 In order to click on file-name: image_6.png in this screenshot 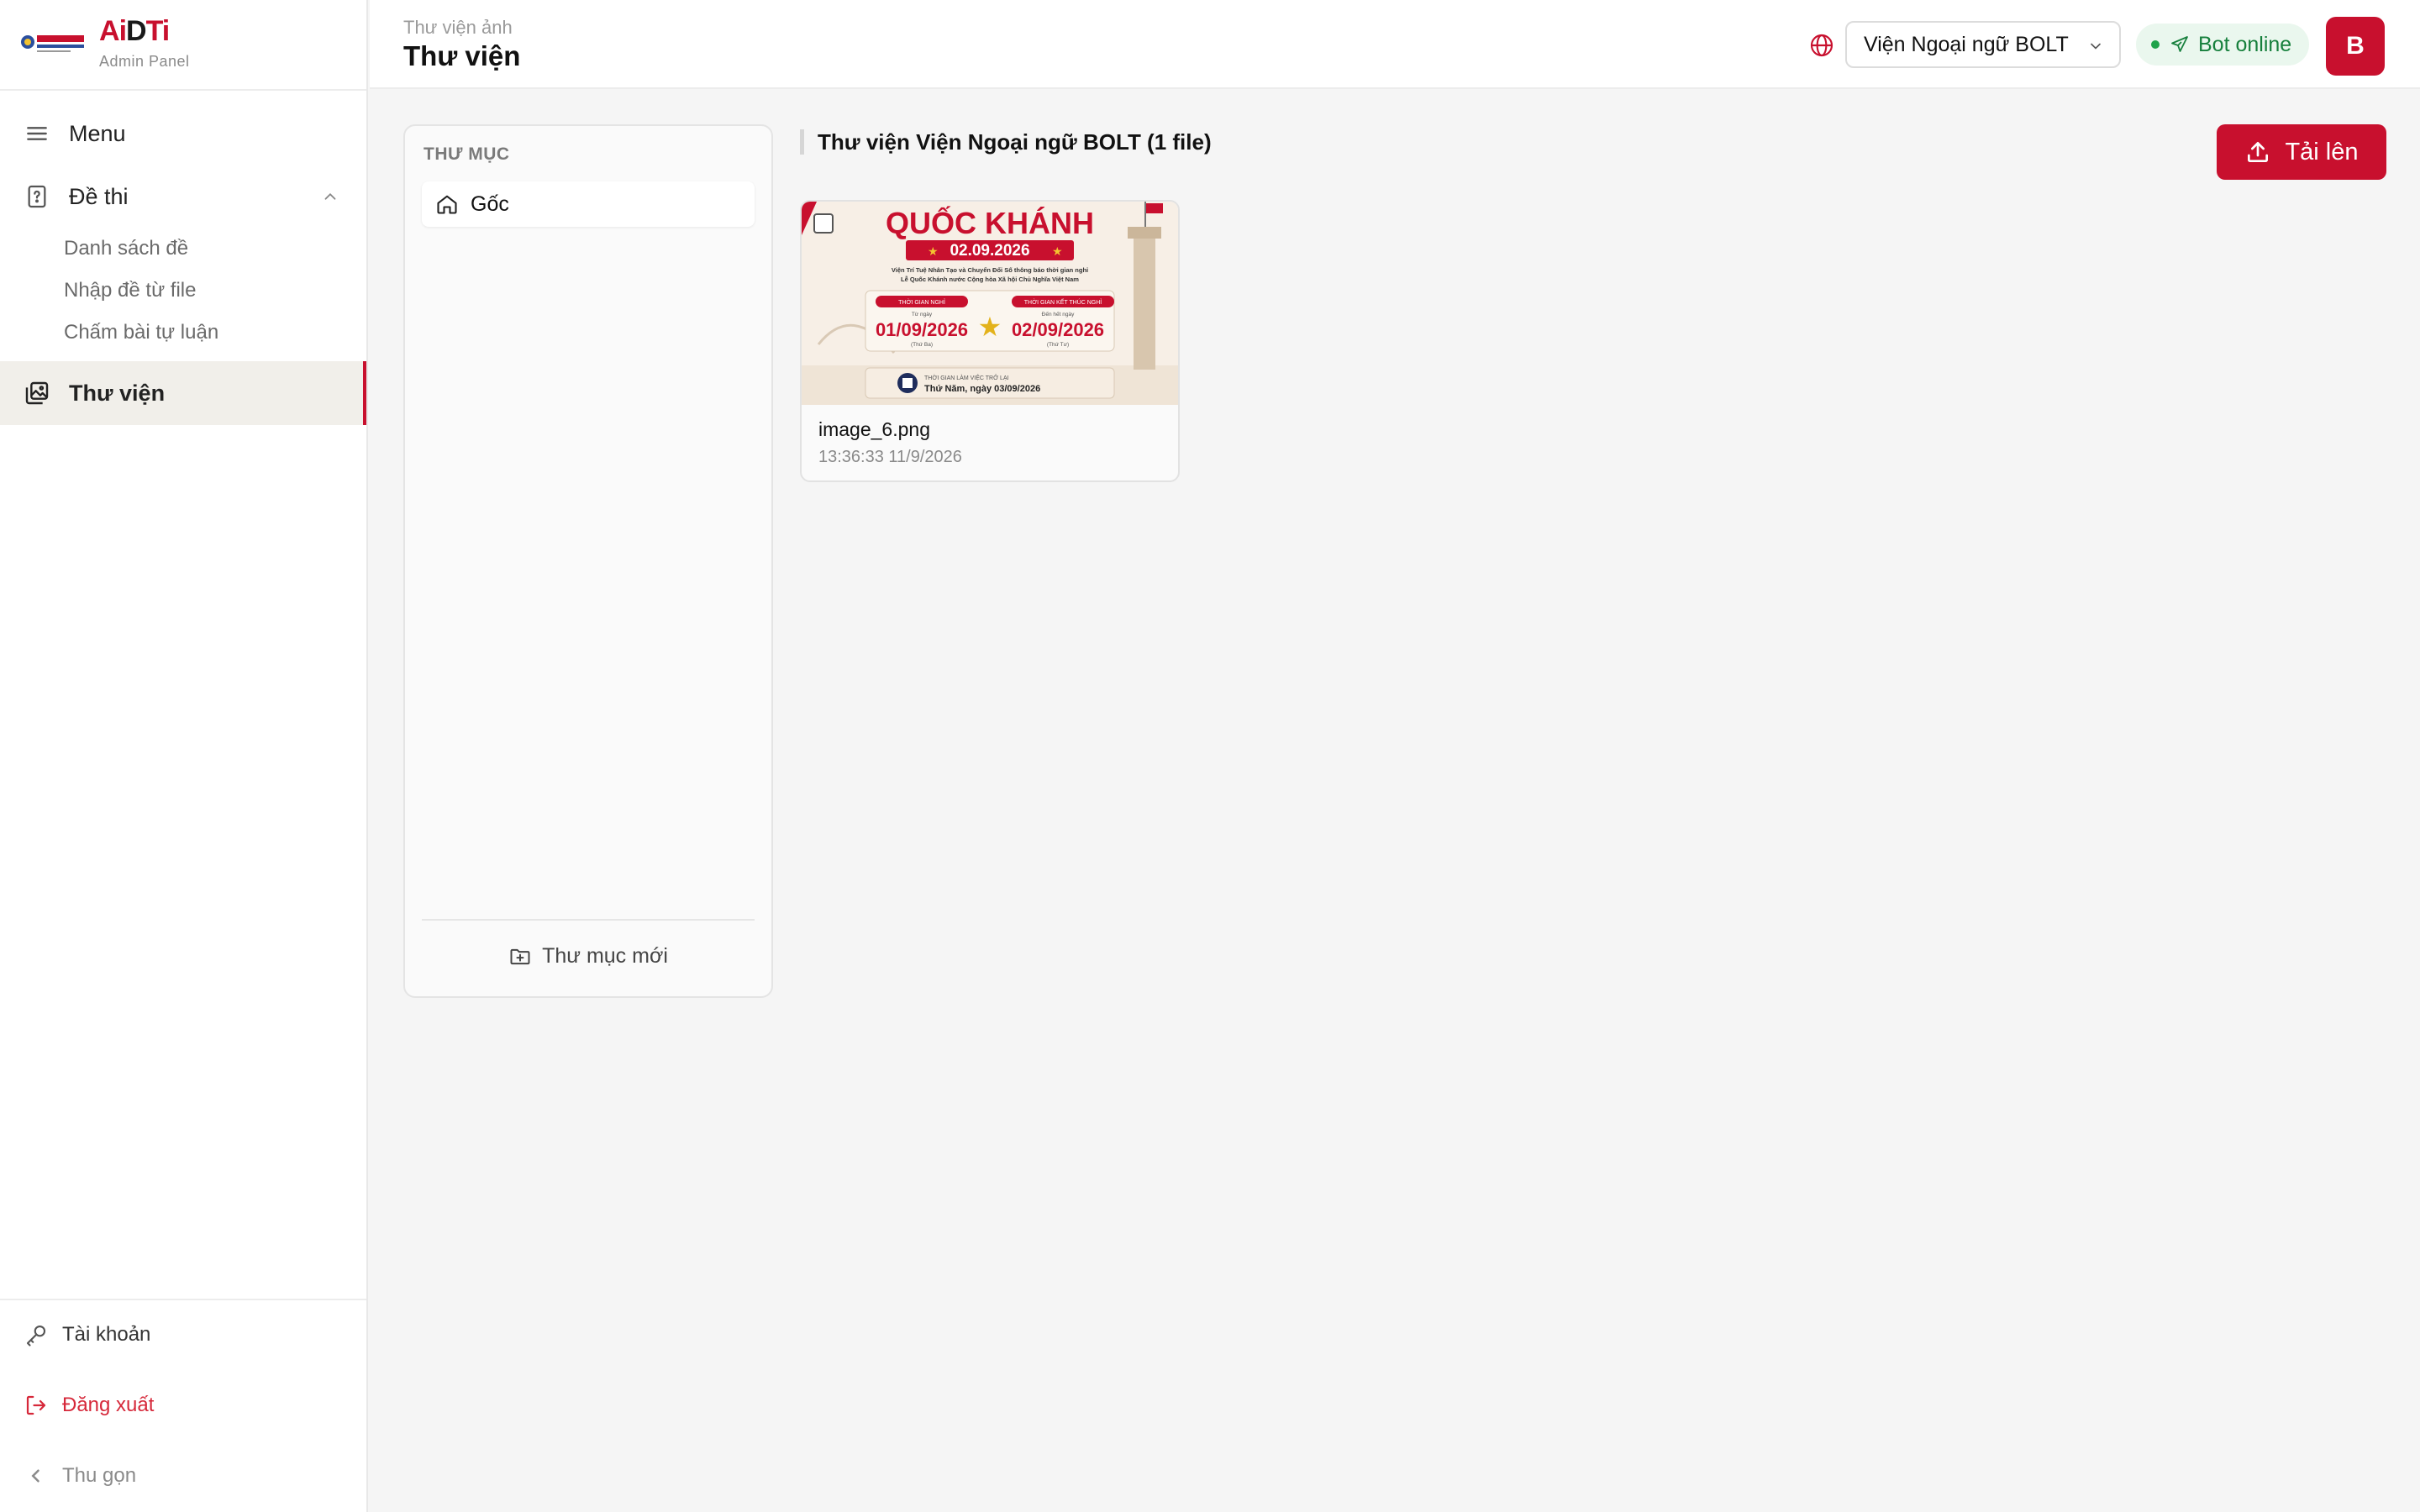, I will do `click(874, 429)`.